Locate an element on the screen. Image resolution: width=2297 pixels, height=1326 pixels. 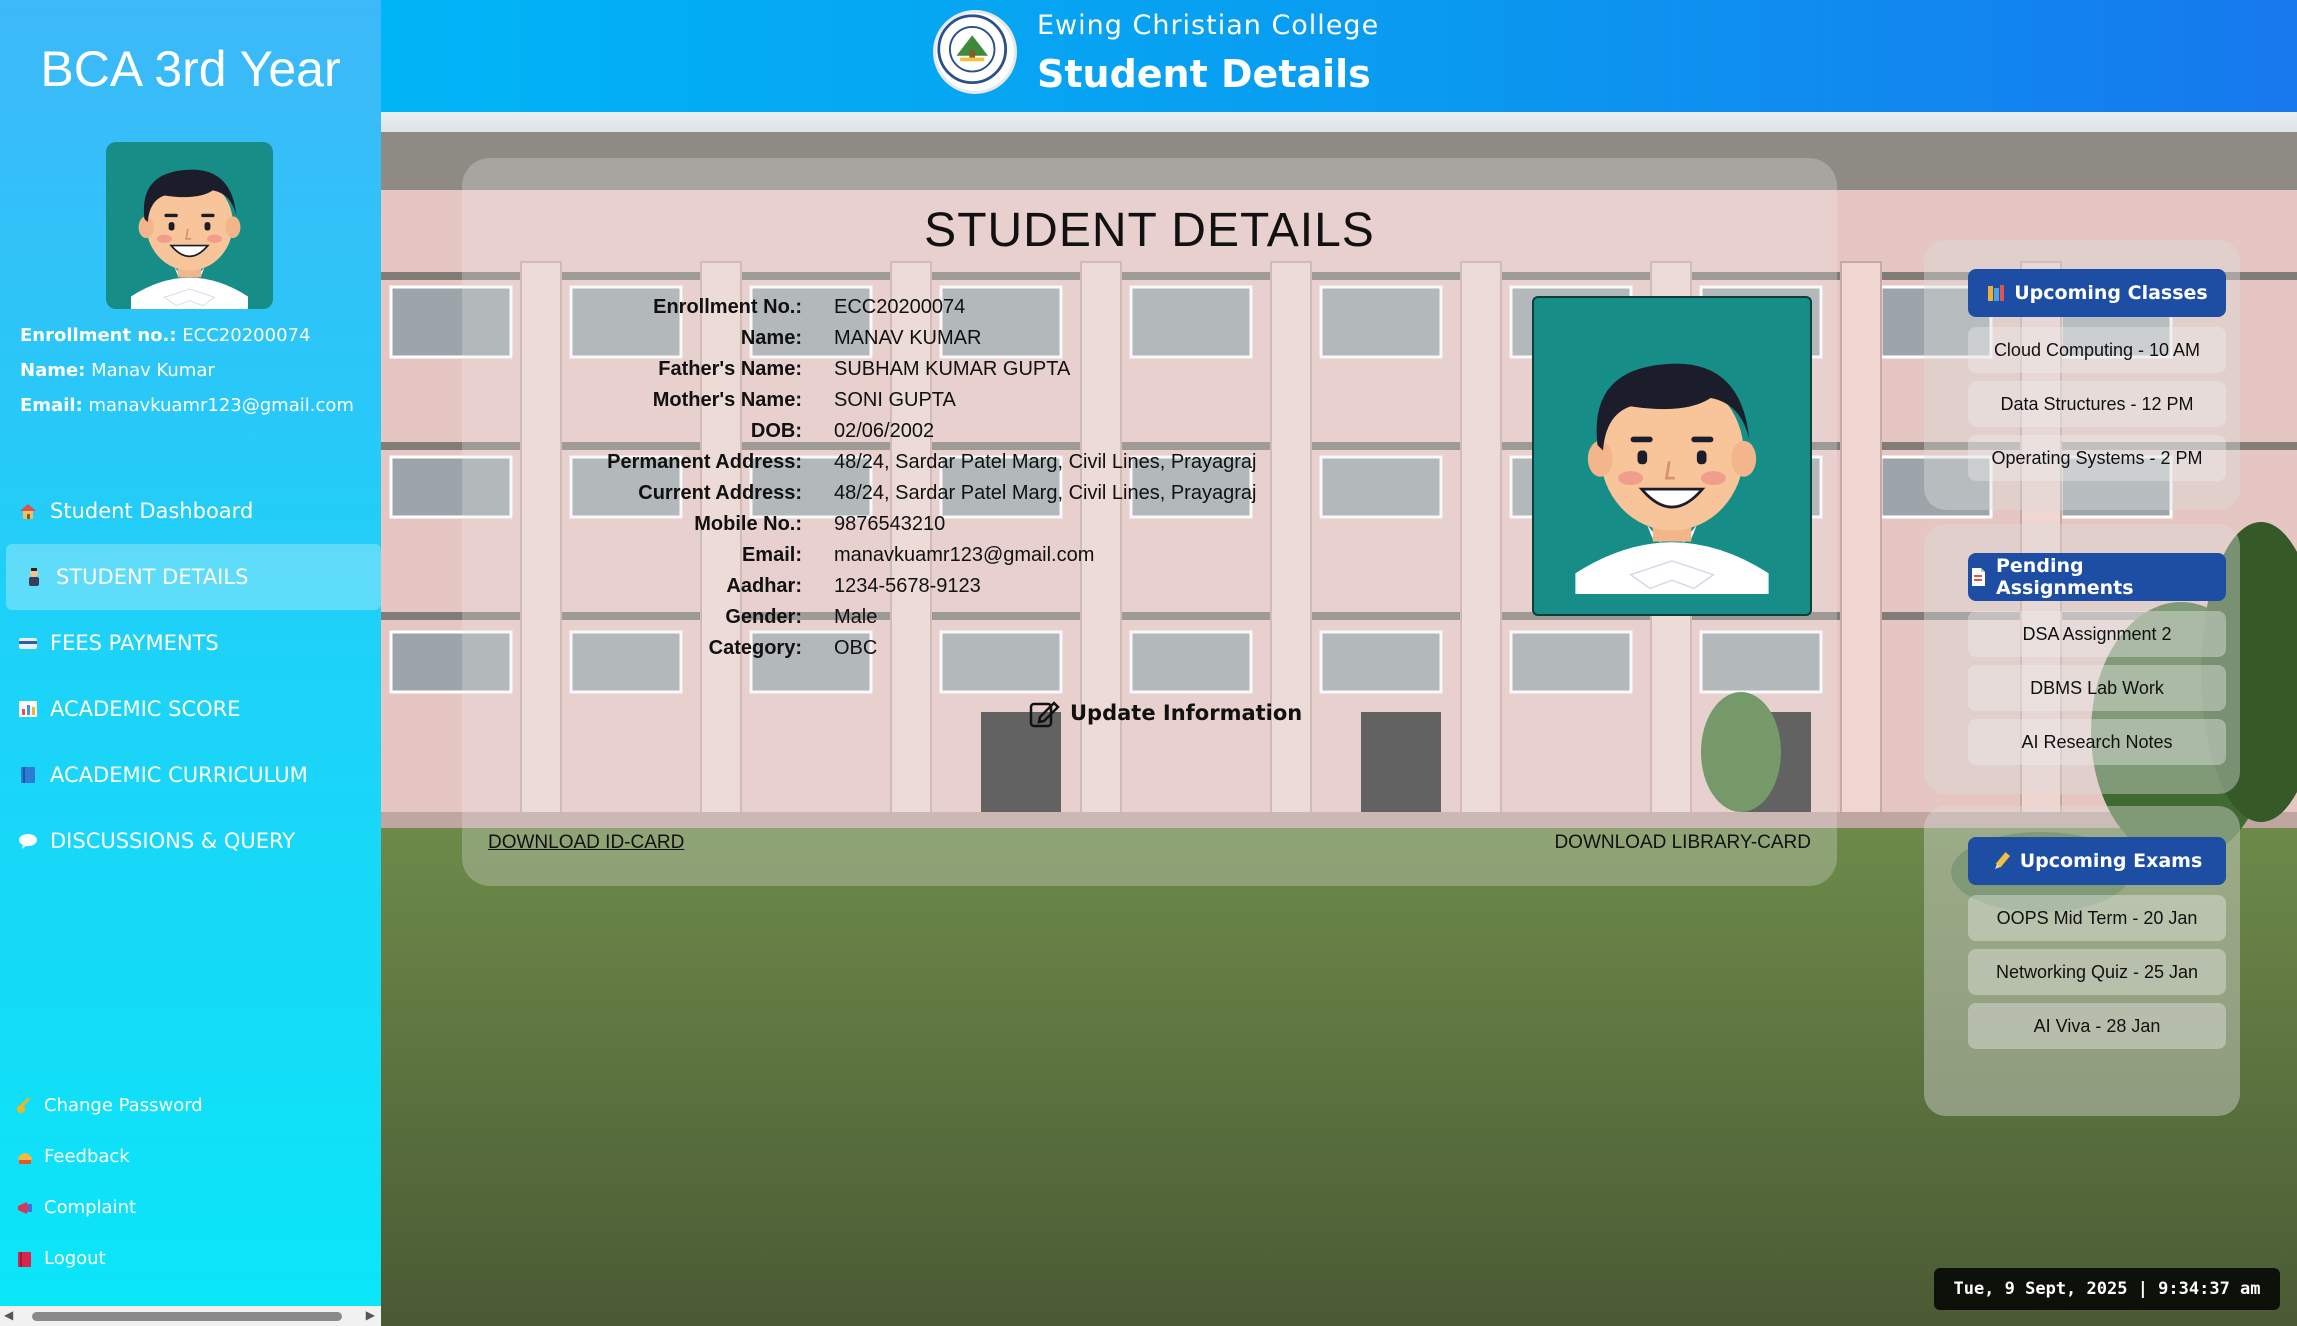
bar-chart-icon is located at coordinates (28, 709).